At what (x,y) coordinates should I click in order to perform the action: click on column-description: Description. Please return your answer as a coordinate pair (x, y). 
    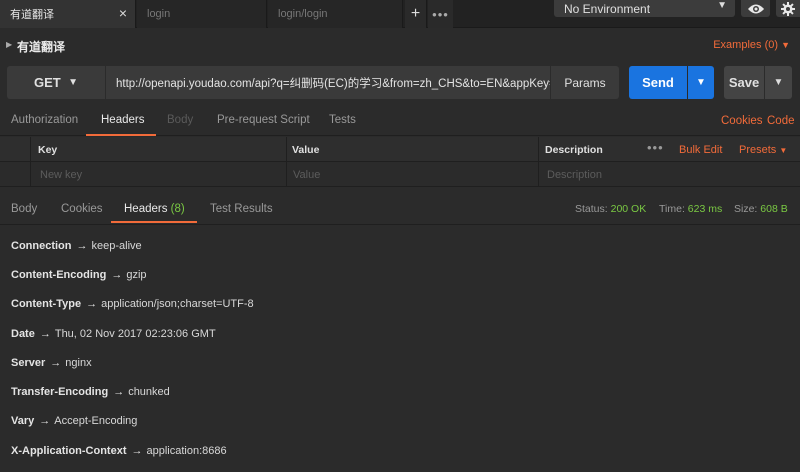
    Looking at the image, I should click on (574, 150).